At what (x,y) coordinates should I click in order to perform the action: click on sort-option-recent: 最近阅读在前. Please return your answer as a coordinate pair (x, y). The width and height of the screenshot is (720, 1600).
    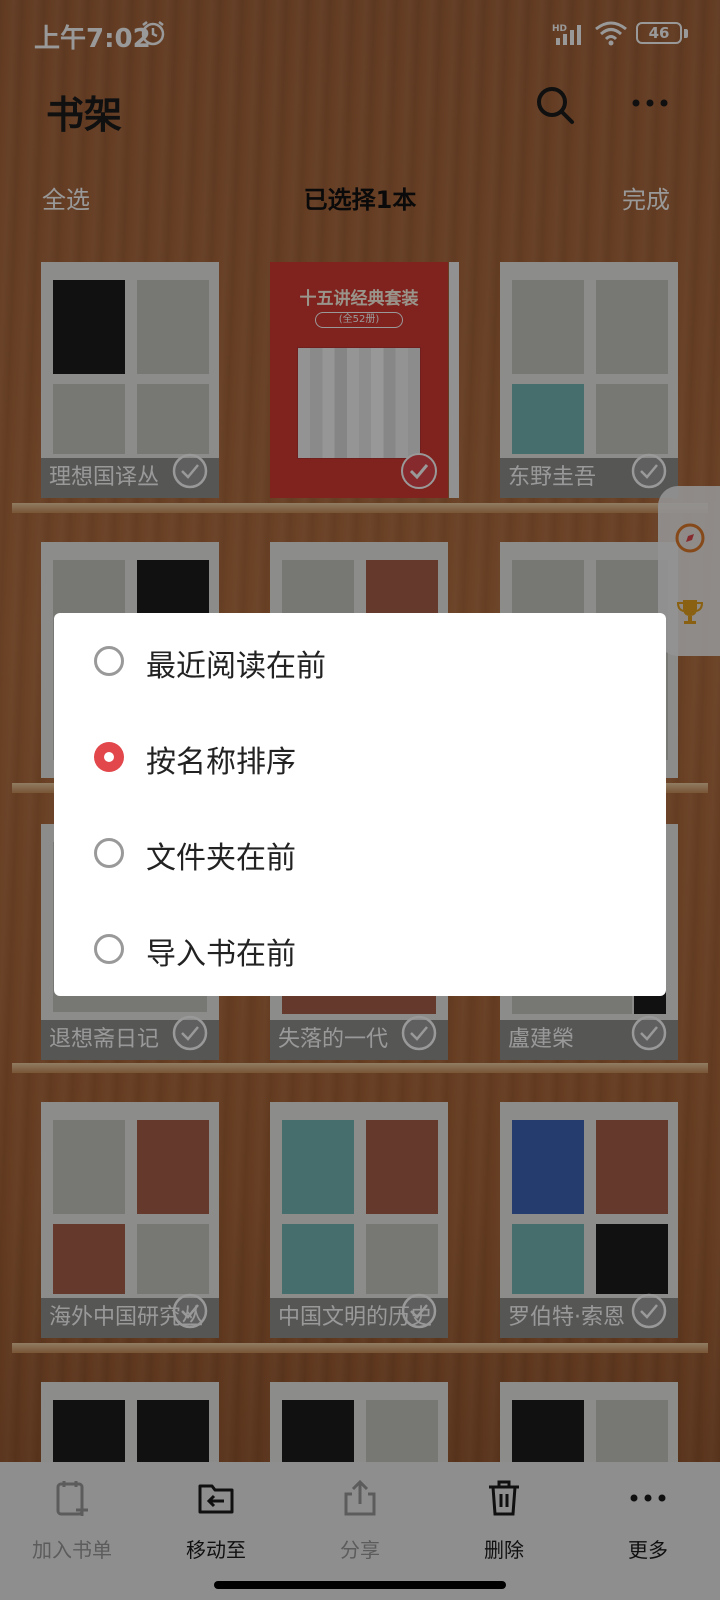
    Looking at the image, I should click on (360, 661).